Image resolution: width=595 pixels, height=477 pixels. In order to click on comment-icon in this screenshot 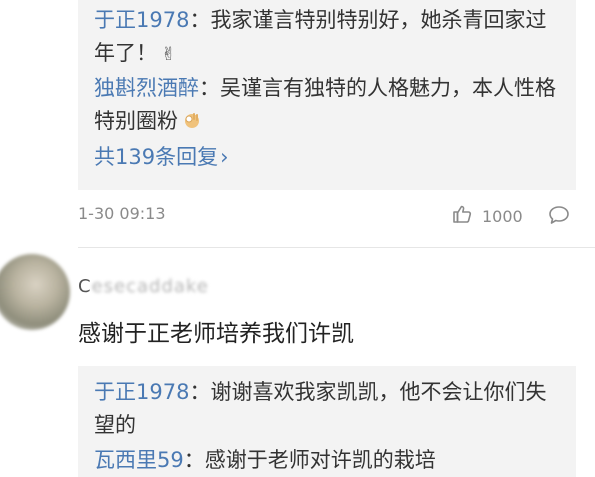, I will do `click(559, 217)`.